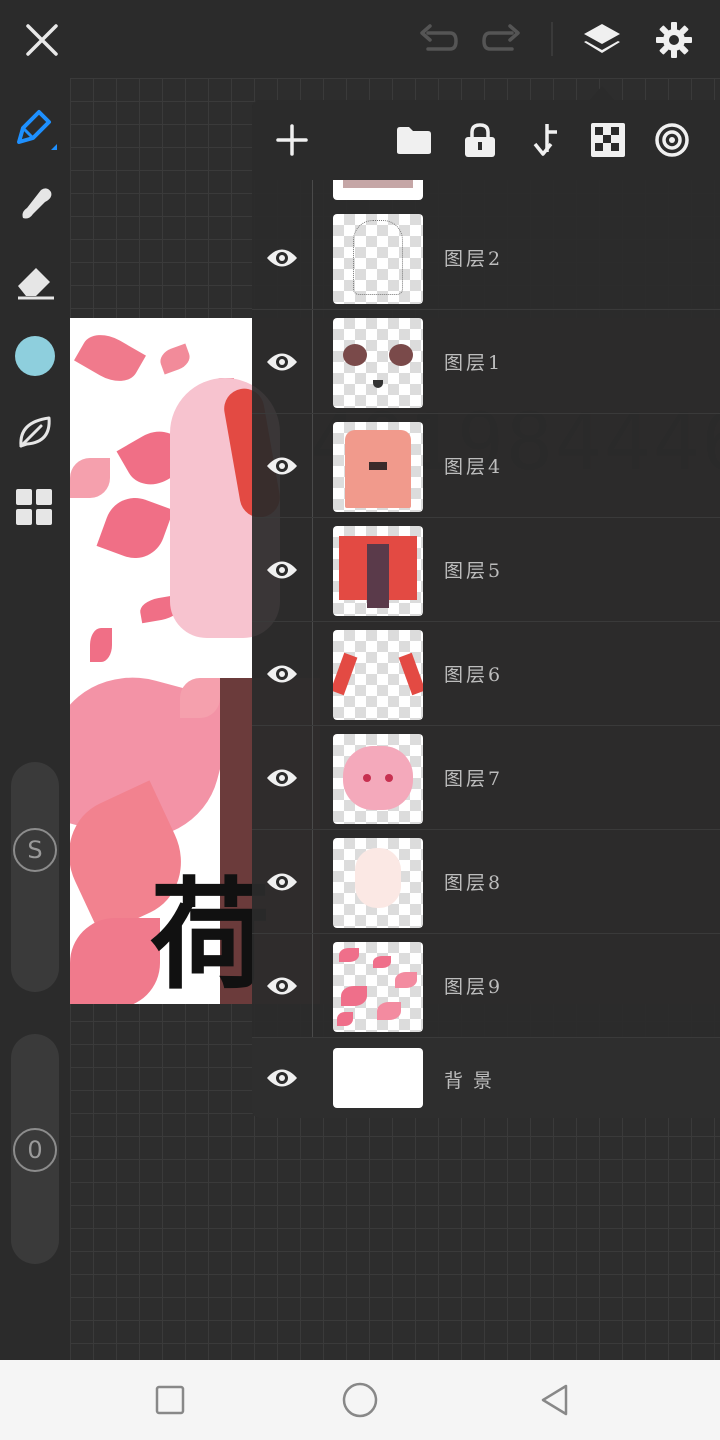 The height and width of the screenshot is (1440, 720). Describe the element at coordinates (602, 40) in the screenshot. I see `layers-icon` at that location.